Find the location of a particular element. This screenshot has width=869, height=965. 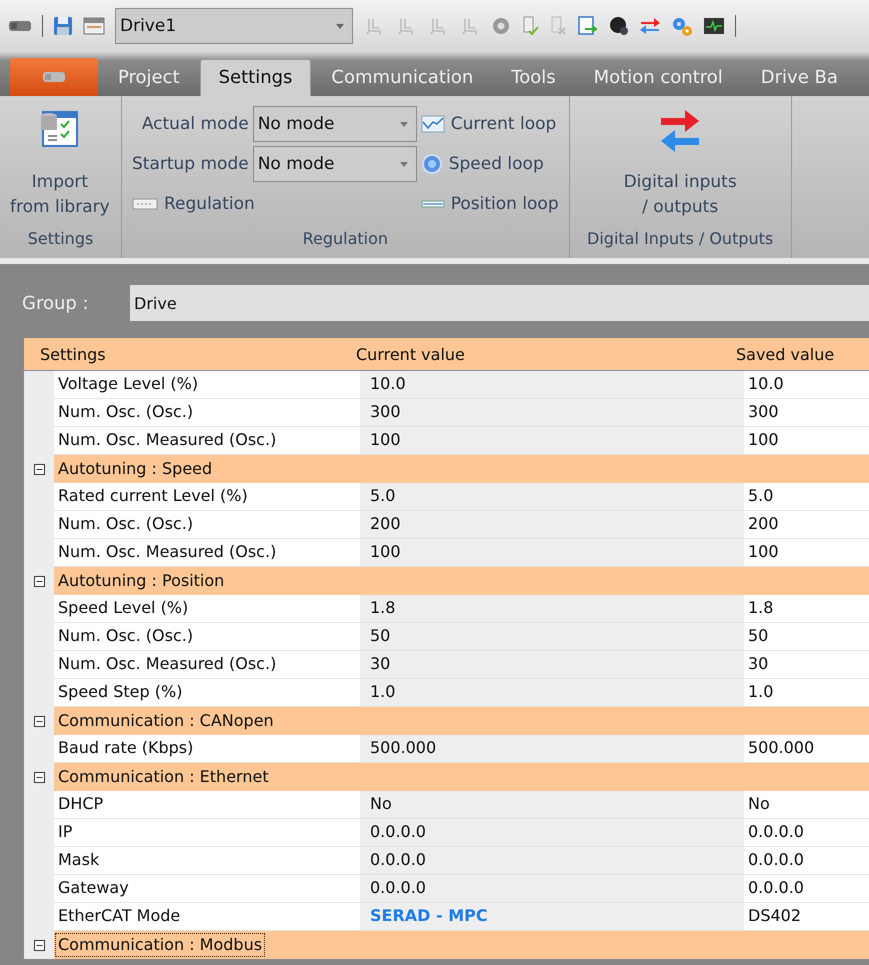

table-cell: 500.000 is located at coordinates (806, 749).